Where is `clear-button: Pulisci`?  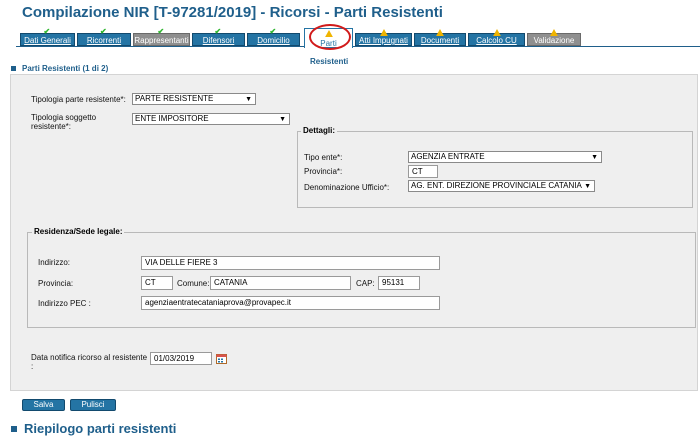
clear-button: Pulisci is located at coordinates (93, 405).